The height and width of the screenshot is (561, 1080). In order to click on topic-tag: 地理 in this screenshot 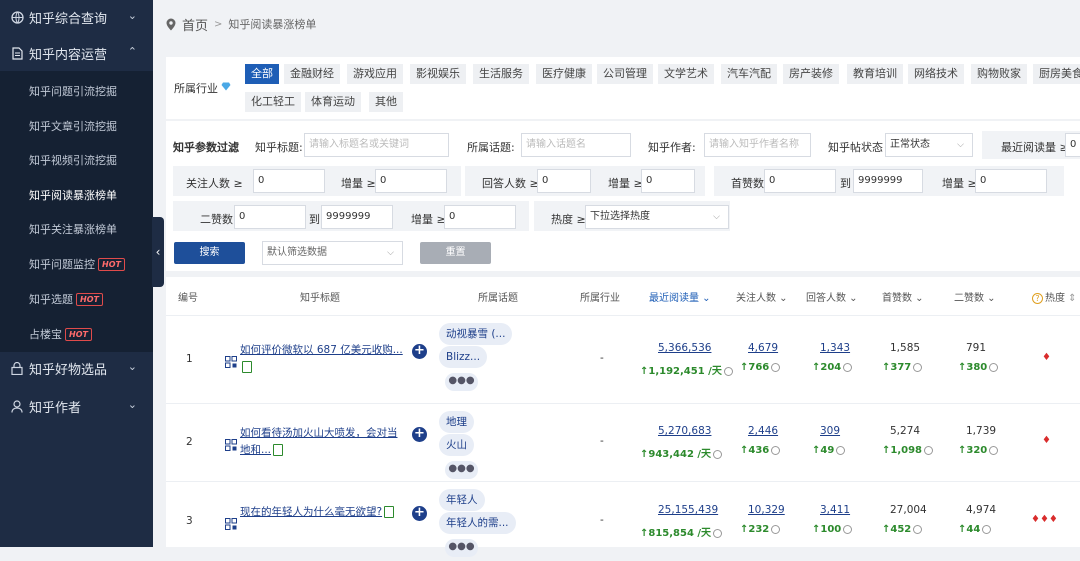, I will do `click(456, 422)`.